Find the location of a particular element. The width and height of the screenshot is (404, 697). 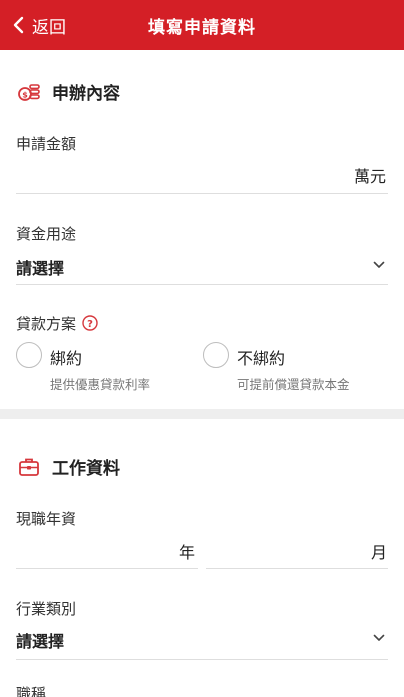

amount-unit: 萬元 is located at coordinates (369, 176).